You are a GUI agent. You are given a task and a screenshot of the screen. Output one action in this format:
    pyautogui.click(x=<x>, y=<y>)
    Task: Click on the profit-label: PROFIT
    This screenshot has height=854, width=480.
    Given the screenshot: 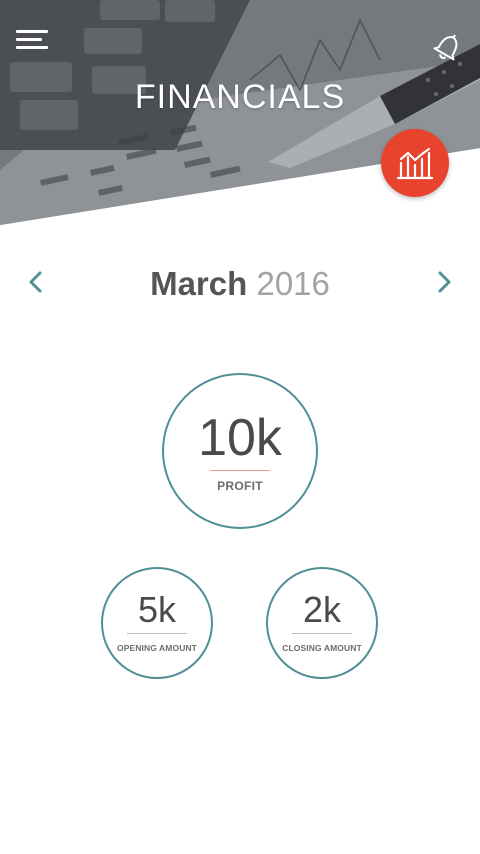 What is the action you would take?
    pyautogui.click(x=240, y=486)
    